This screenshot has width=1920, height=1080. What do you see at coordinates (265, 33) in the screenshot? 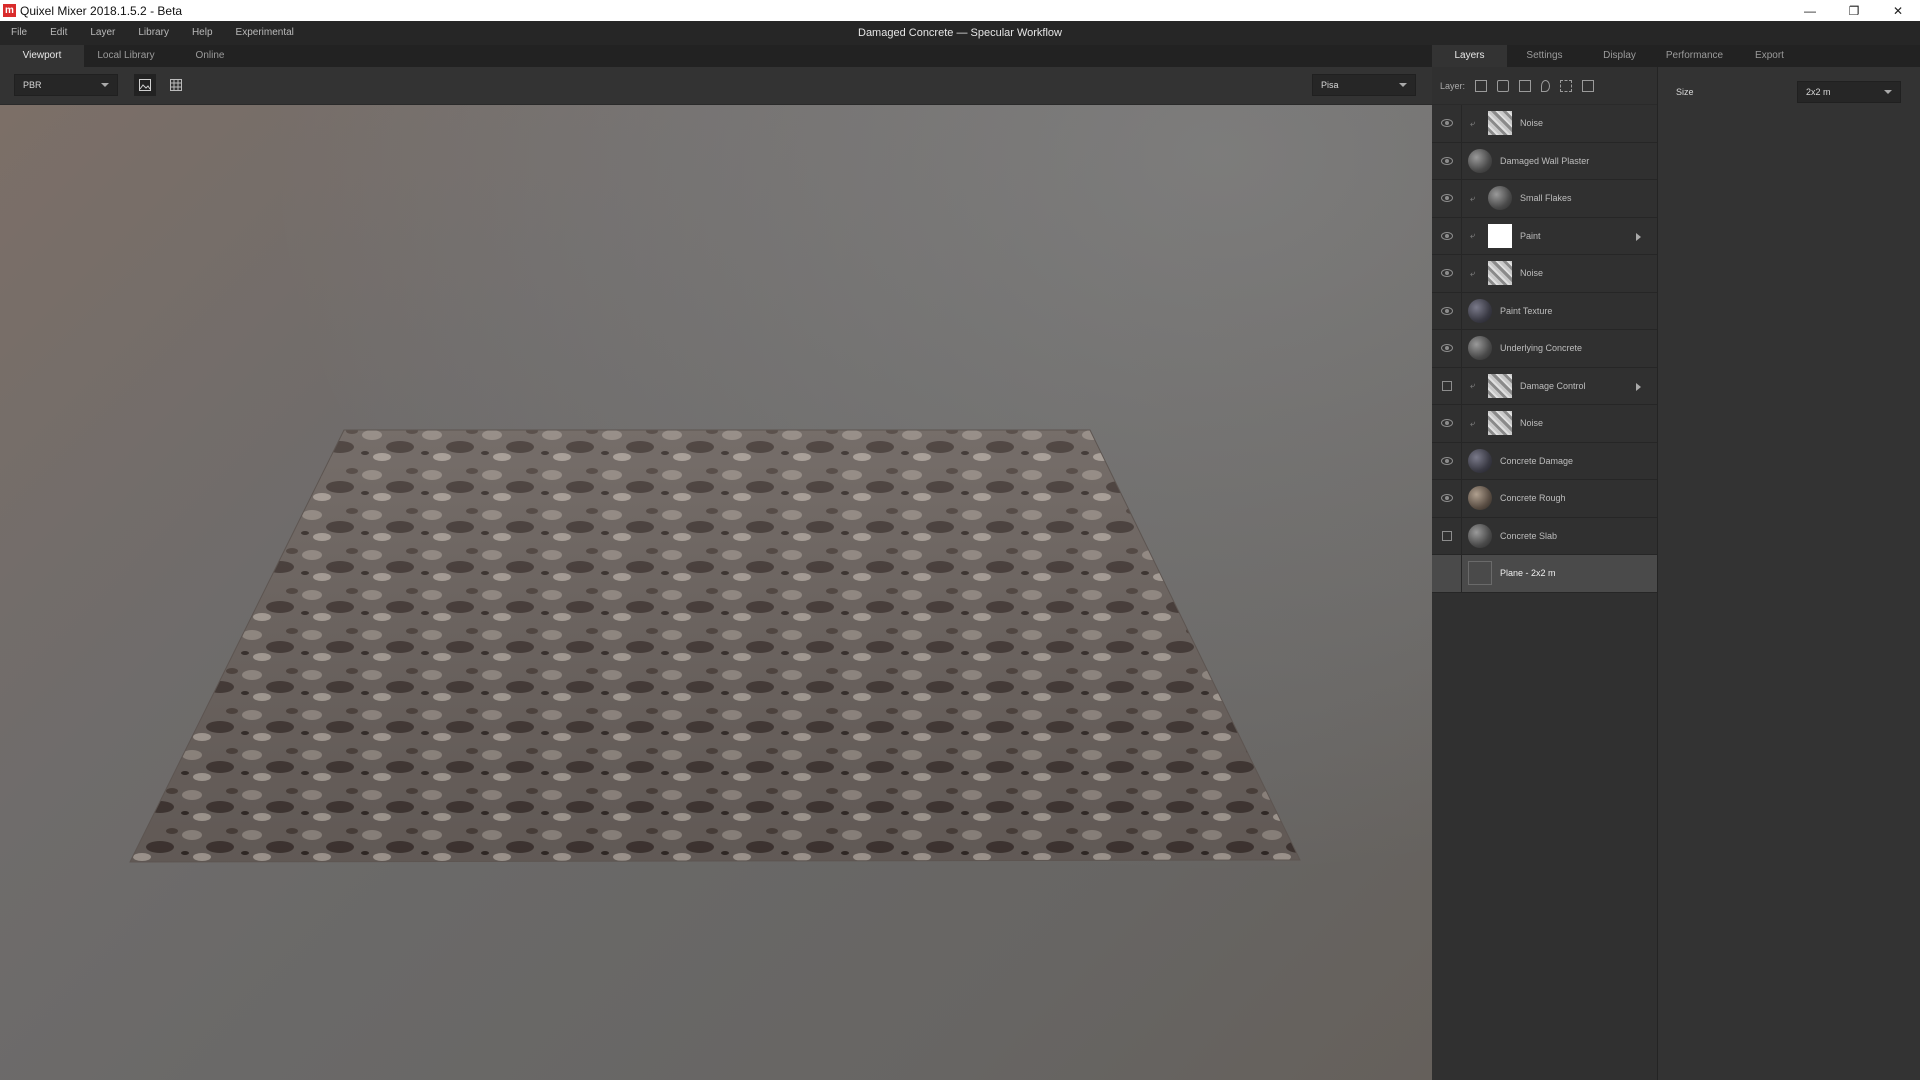
I see `menu-experimental: Experimental` at bounding box center [265, 33].